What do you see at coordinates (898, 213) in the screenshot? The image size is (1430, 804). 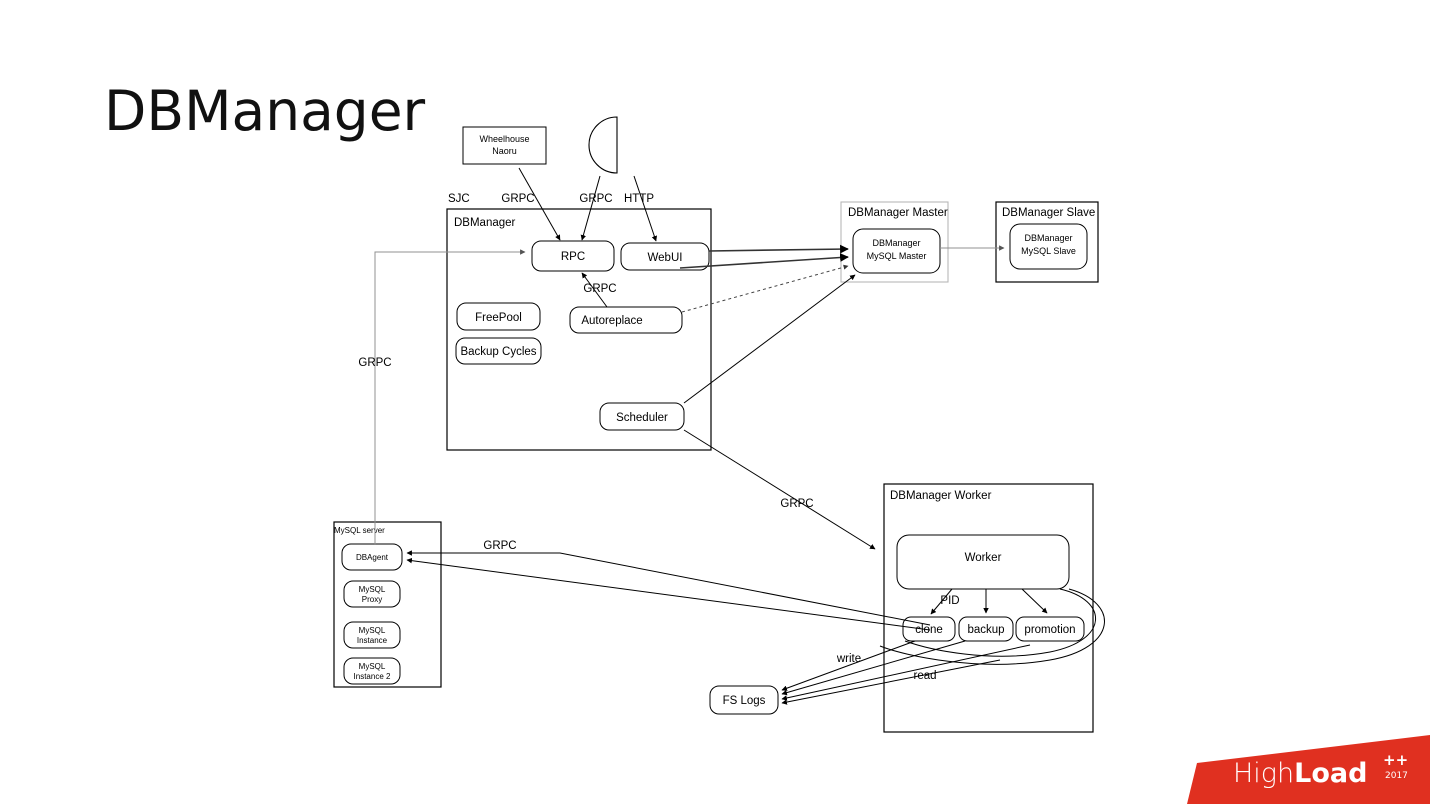 I see `container-dbmanager-master-title: DBManager Master` at bounding box center [898, 213].